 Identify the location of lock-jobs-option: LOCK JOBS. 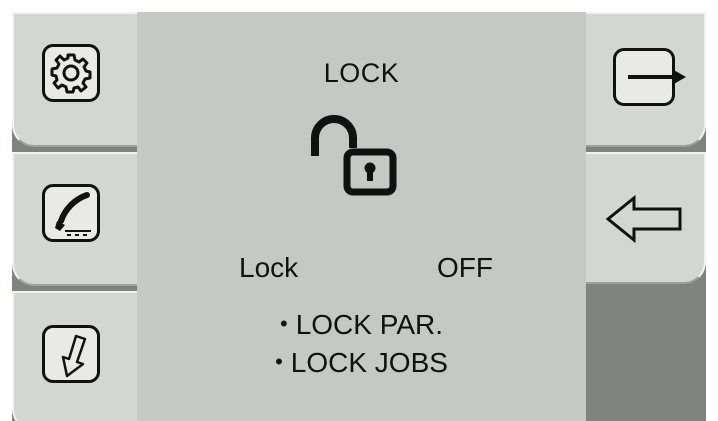
(369, 362).